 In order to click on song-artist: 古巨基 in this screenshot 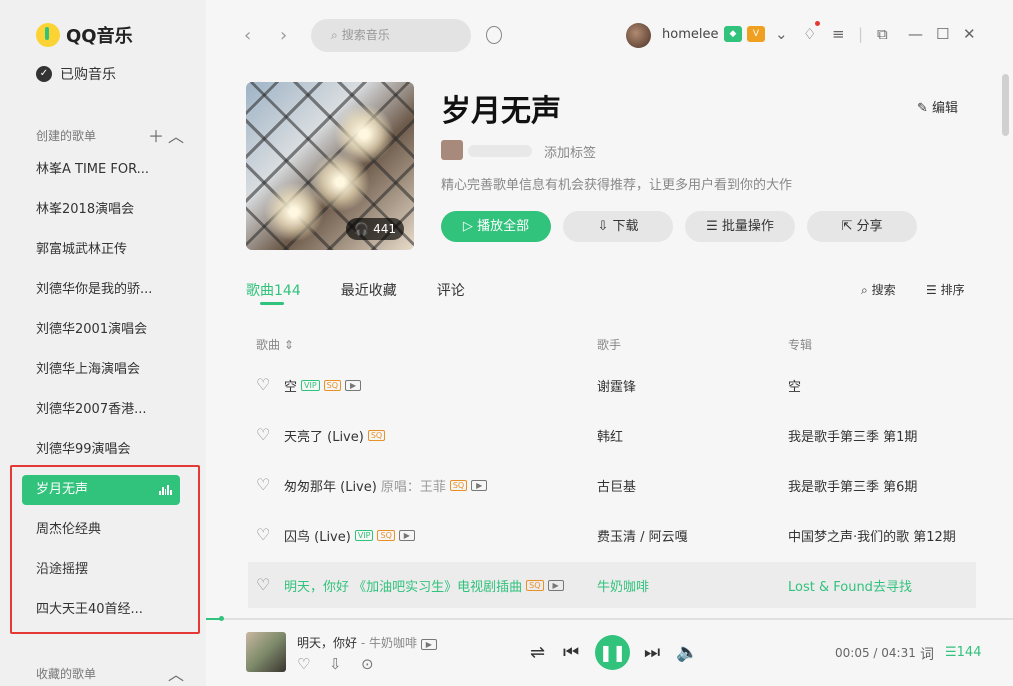, I will do `click(616, 485)`.